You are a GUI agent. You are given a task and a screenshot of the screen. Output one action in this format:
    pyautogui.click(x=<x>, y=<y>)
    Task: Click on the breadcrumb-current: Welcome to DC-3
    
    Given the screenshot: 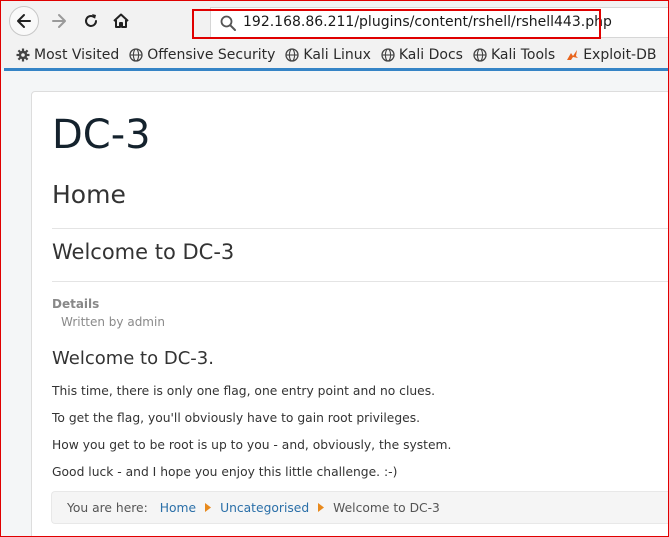 What is the action you would take?
    pyautogui.click(x=386, y=507)
    